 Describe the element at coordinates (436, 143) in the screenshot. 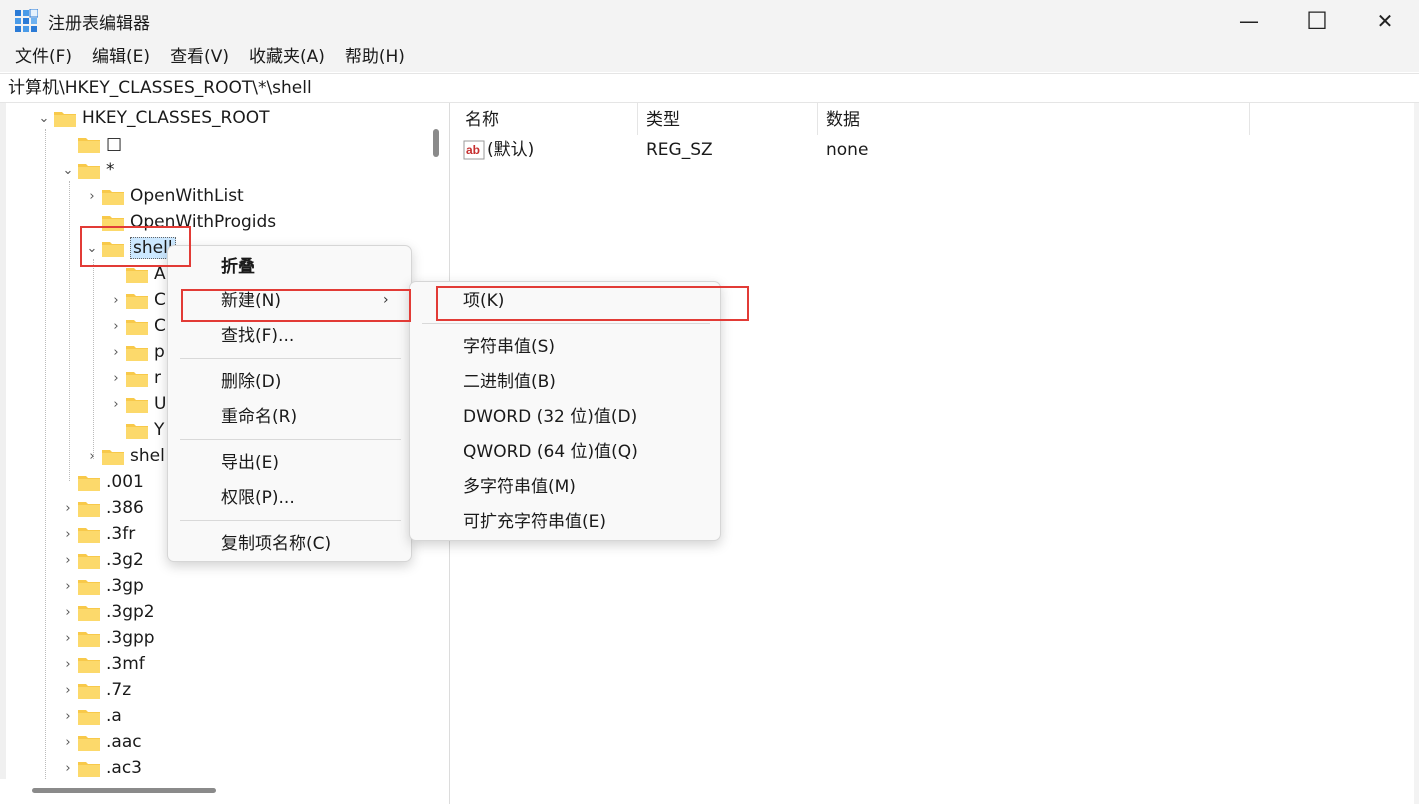

I see `tree-vertical-scroll-thumb` at that location.